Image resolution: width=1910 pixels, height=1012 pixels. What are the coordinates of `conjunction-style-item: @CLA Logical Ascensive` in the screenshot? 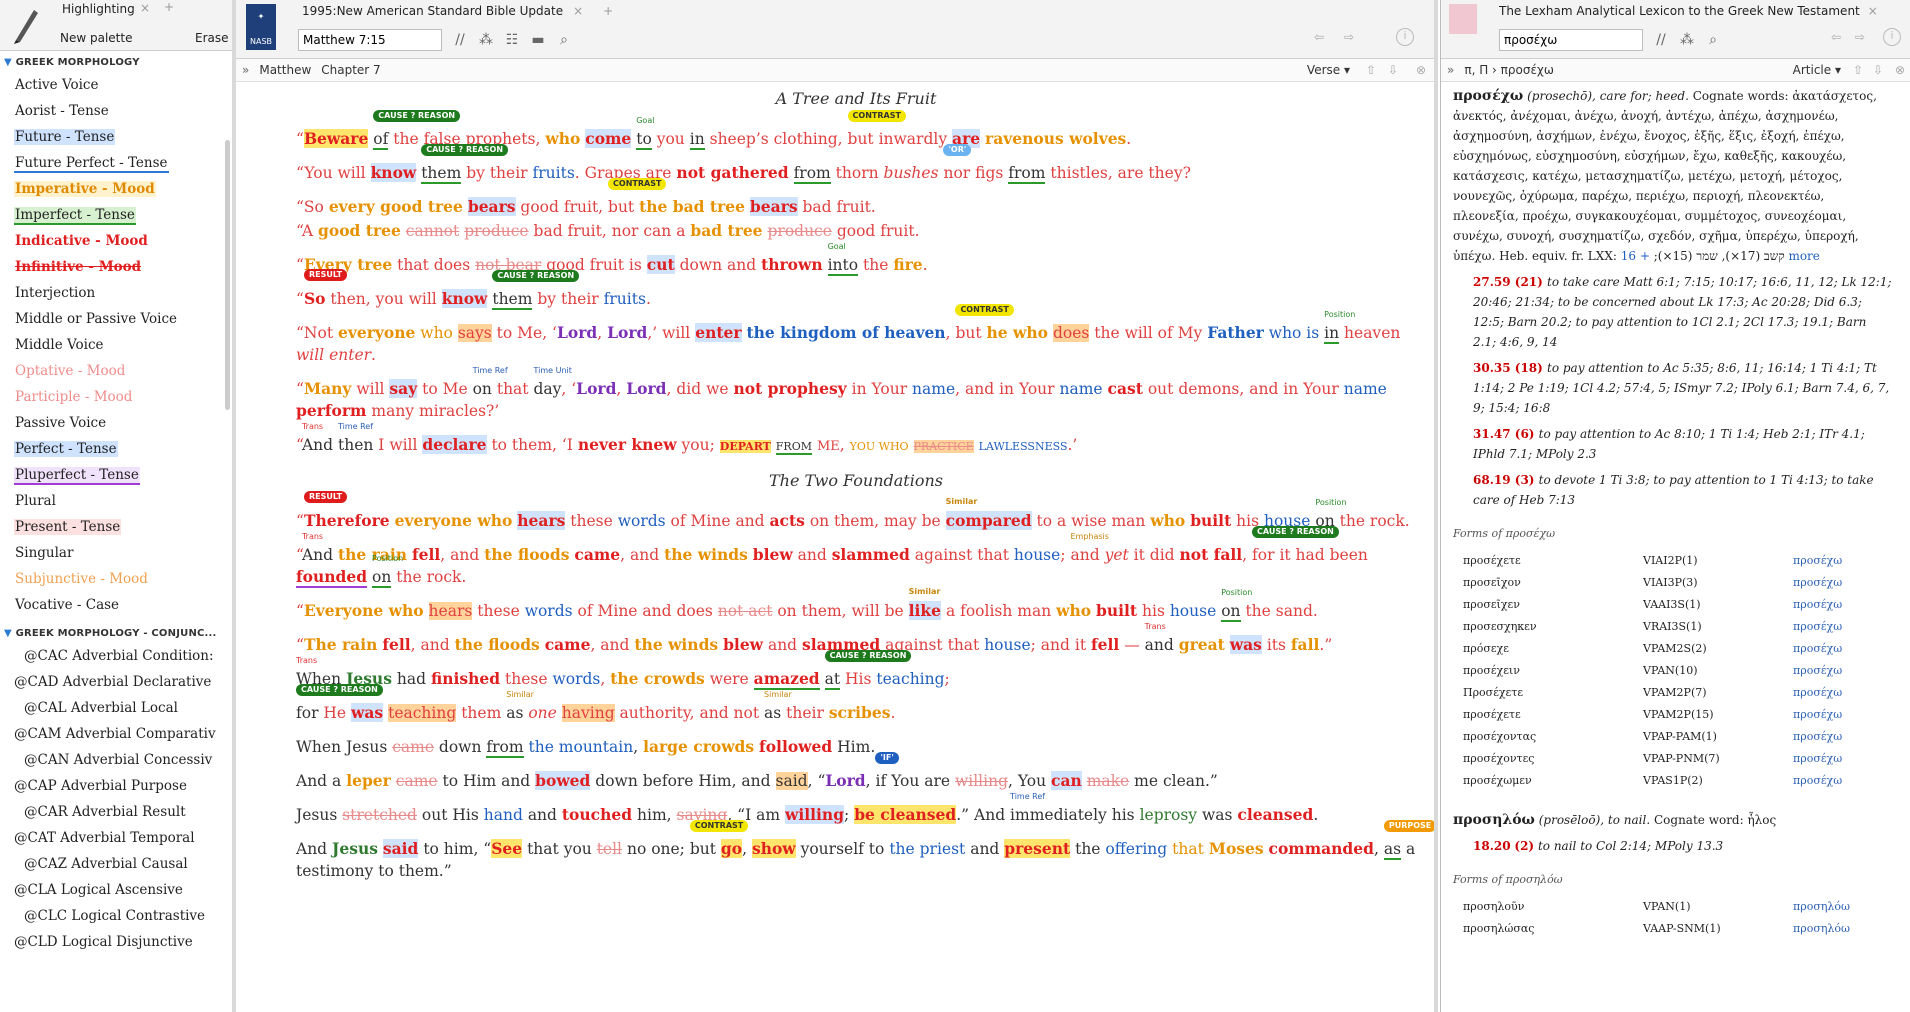 It's located at (123, 890).